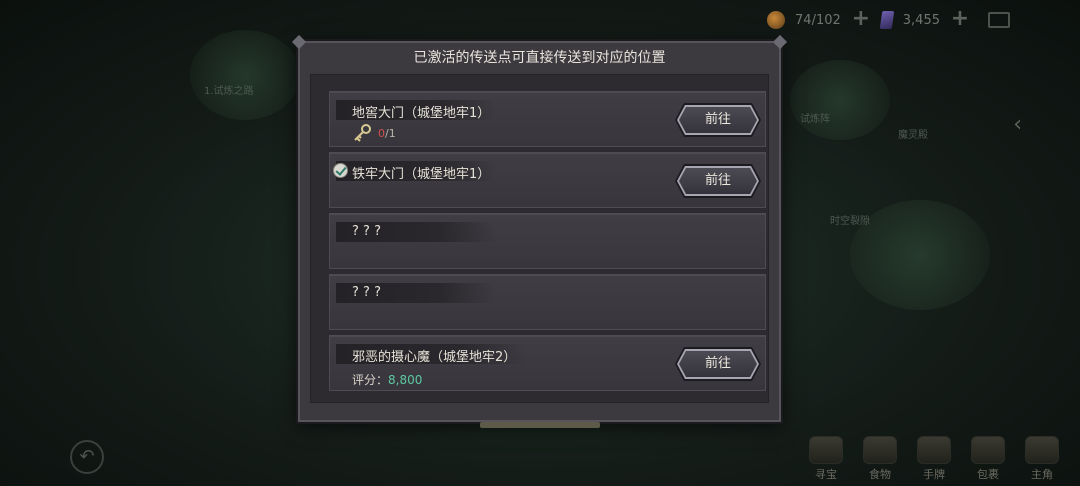 Image resolution: width=1080 pixels, height=486 pixels. I want to click on dialog-footer-ornament, so click(540, 425).